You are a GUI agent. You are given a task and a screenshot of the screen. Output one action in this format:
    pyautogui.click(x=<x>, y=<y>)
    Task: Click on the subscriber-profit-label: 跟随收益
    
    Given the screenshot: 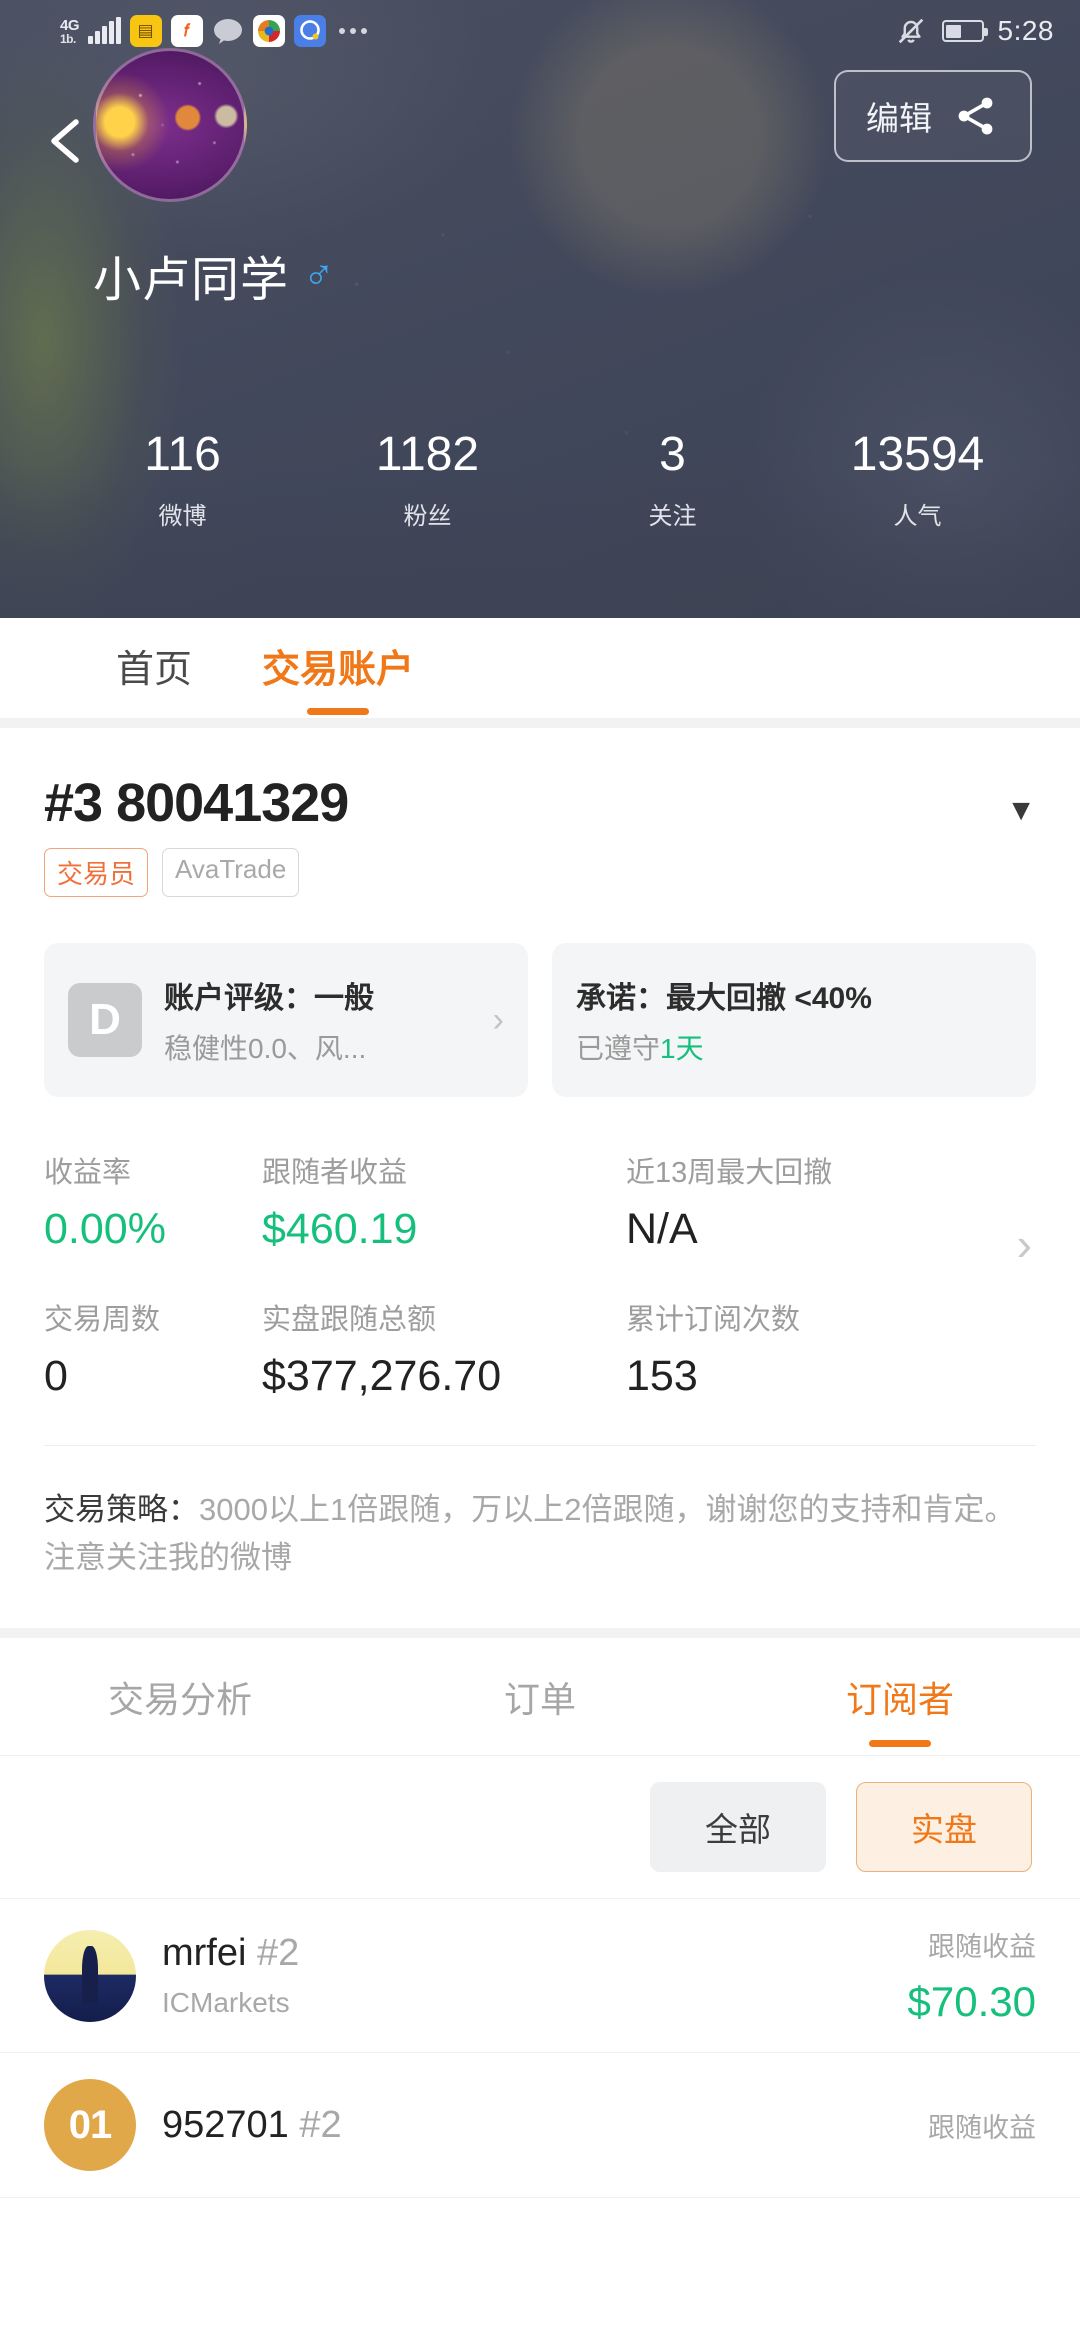 What is the action you would take?
    pyautogui.click(x=982, y=1947)
    